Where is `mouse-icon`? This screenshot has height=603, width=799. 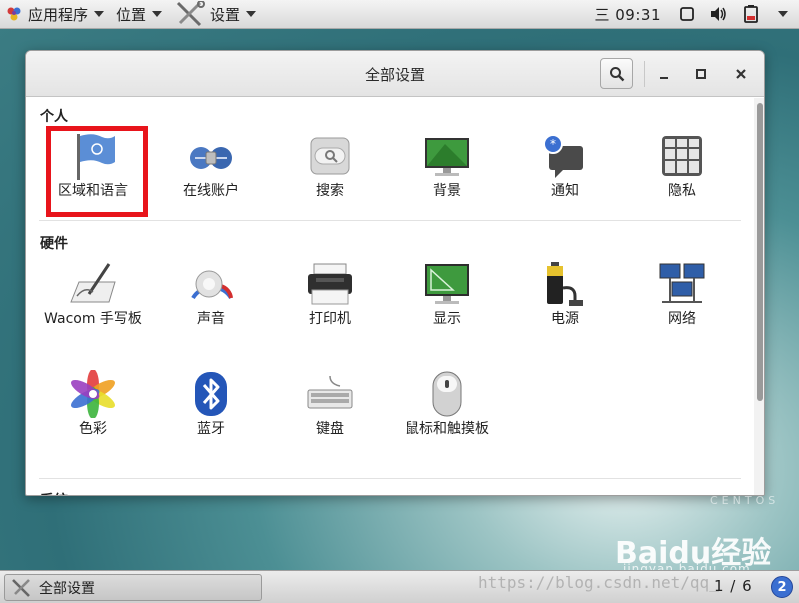 mouse-icon is located at coordinates (447, 394).